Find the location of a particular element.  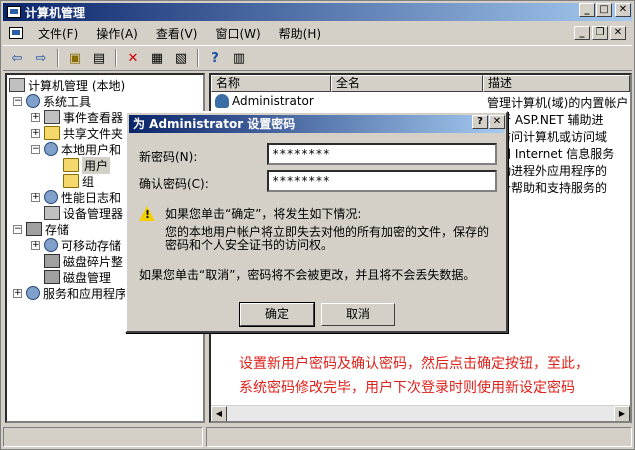

tree-item-perf-logs: + 性能日志和 is located at coordinates (76, 197).